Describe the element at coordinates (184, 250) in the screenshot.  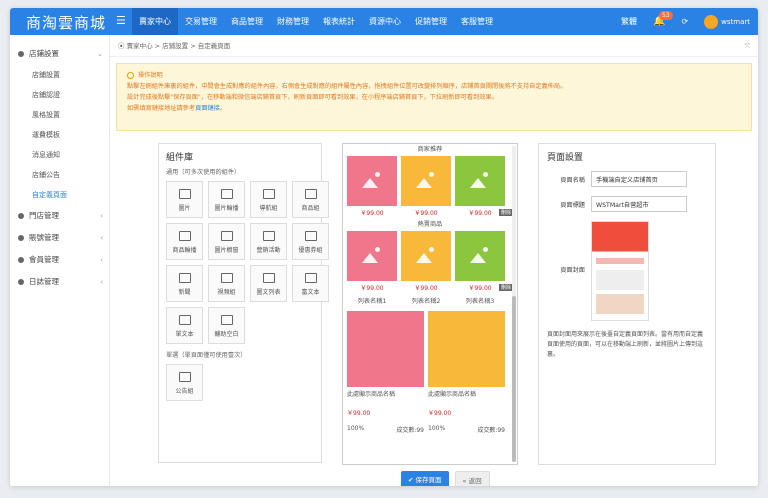
I see `component-label: 商品輪播` at that location.